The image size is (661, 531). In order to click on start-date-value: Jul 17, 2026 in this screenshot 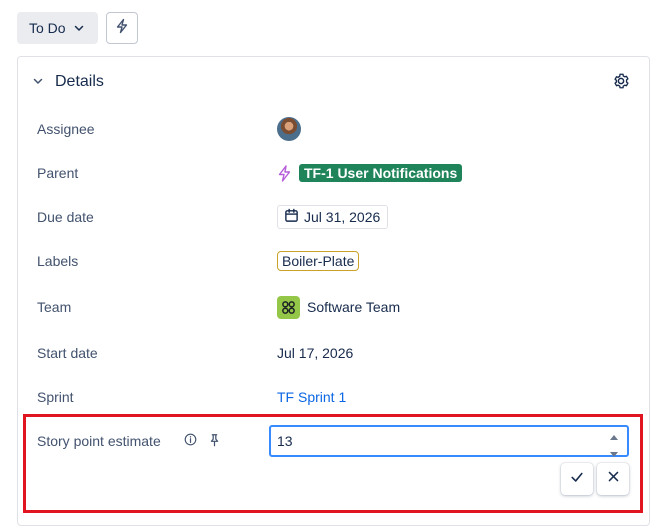, I will do `click(315, 353)`.